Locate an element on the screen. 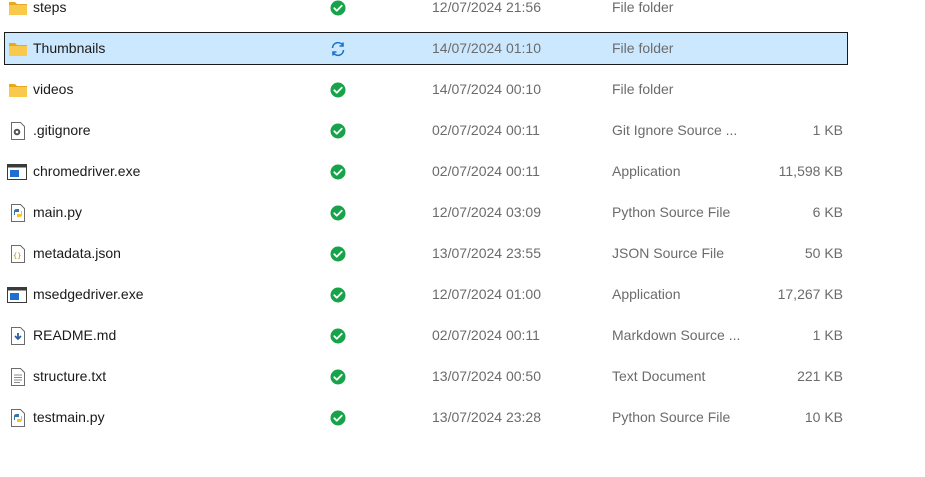 The height and width of the screenshot is (477, 925). file-type: Text Document is located at coordinates (659, 376).